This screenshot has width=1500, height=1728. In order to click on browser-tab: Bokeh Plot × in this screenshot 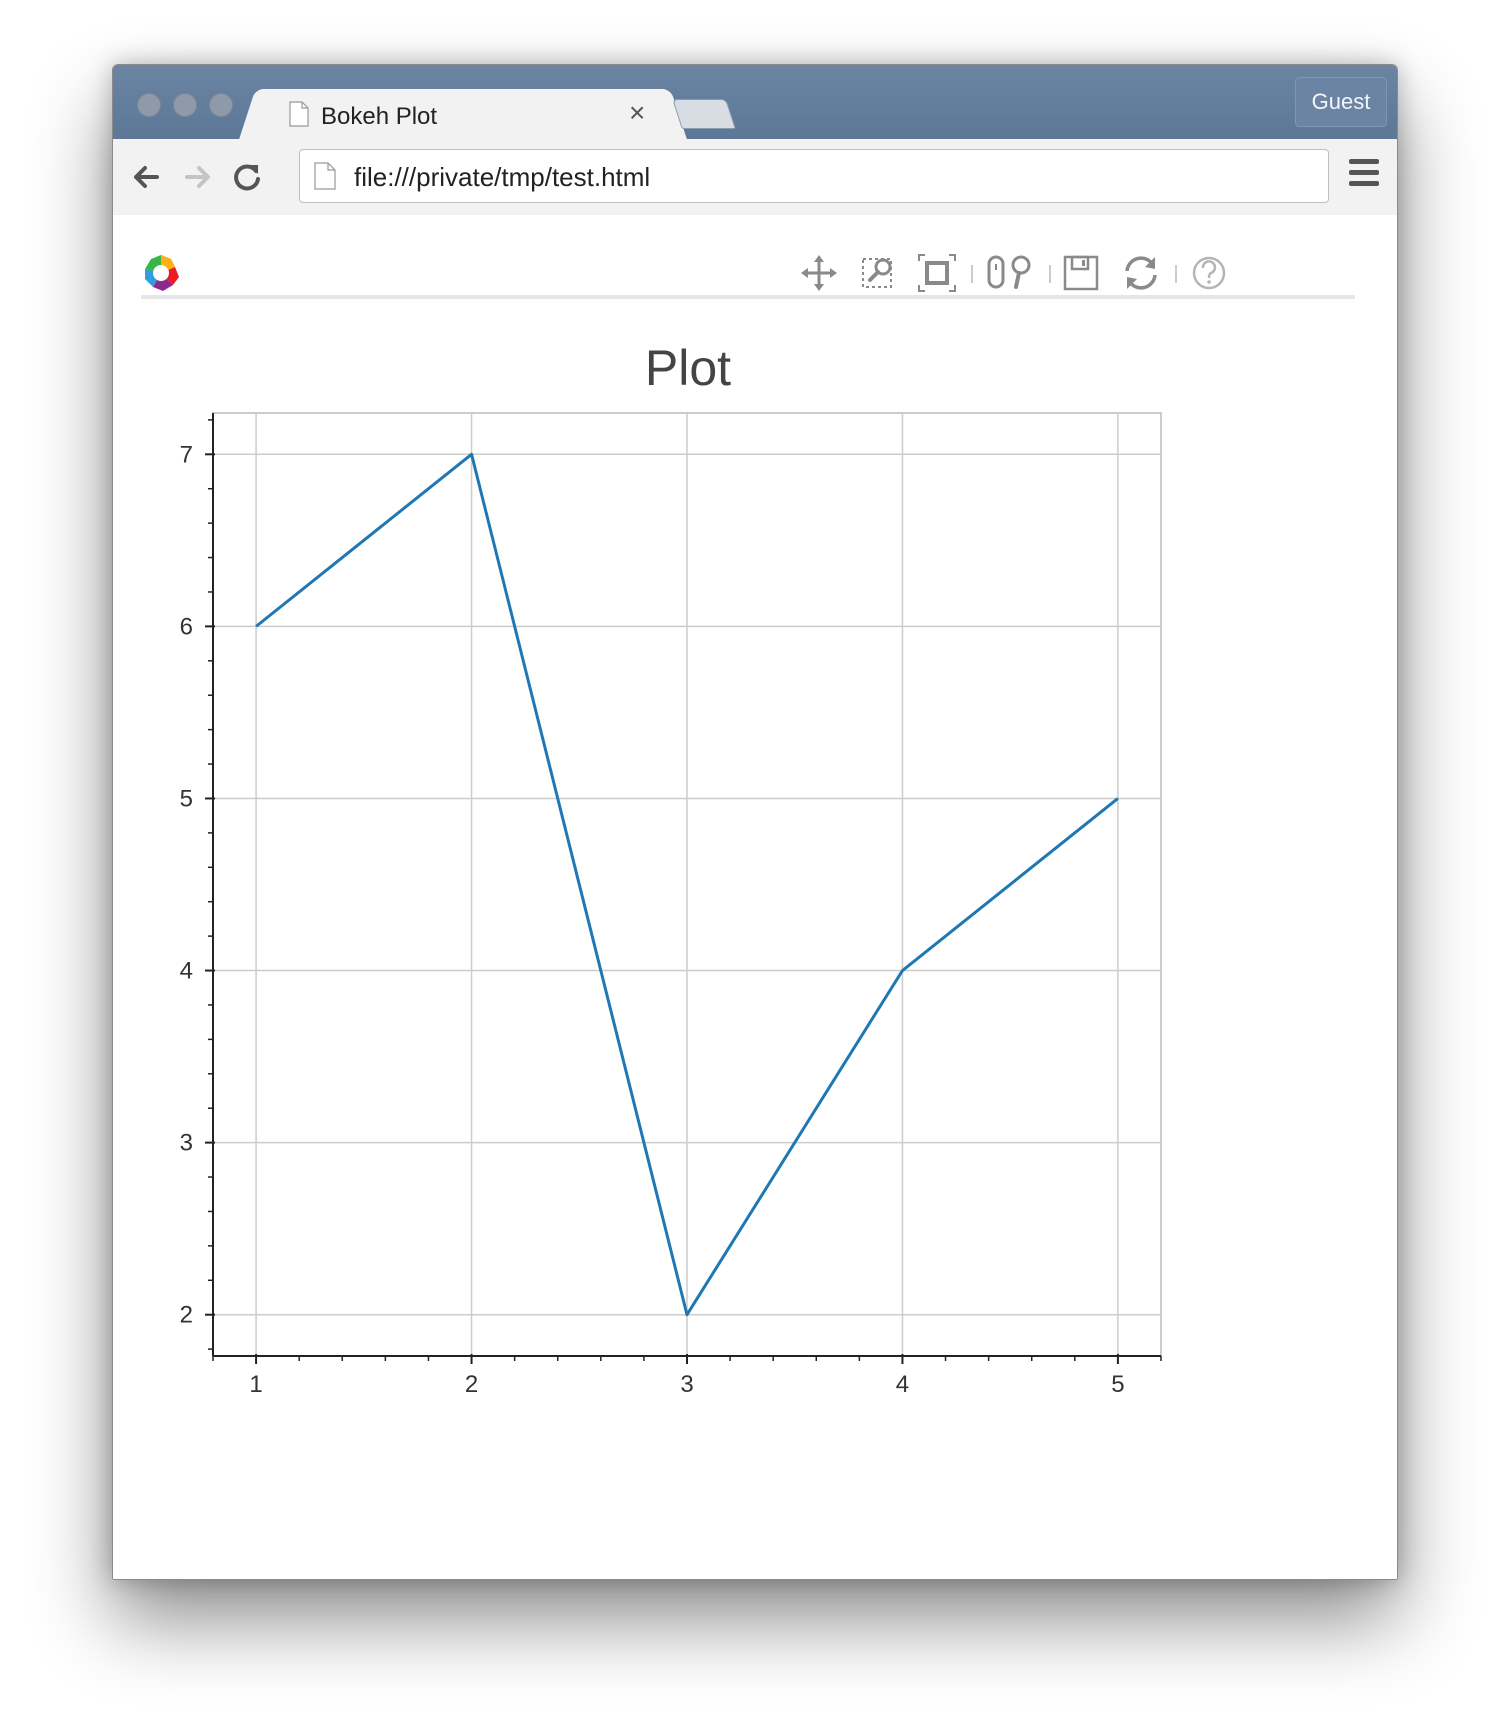, I will do `click(463, 115)`.